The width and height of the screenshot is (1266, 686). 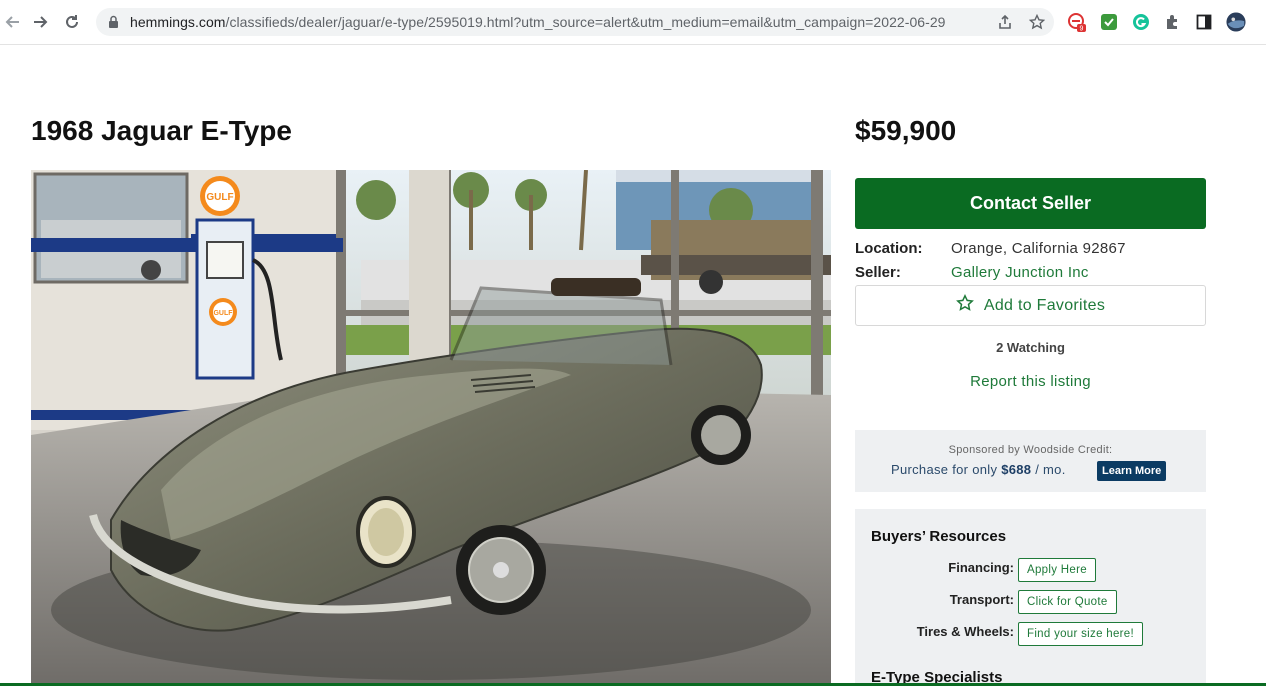 What do you see at coordinates (1044, 305) in the screenshot?
I see `favorites-label: Add to Favorites` at bounding box center [1044, 305].